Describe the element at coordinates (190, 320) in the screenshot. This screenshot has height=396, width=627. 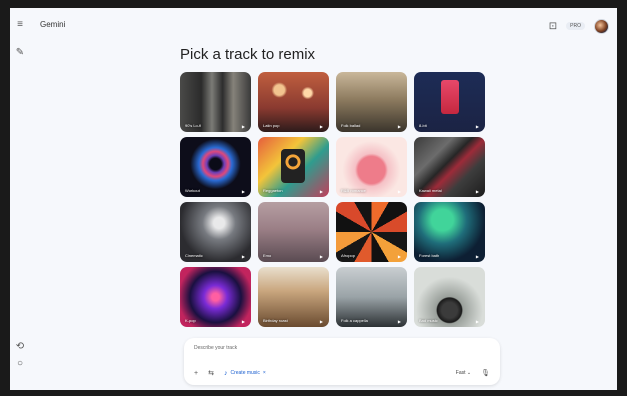
I see `track-label: K-pop` at that location.